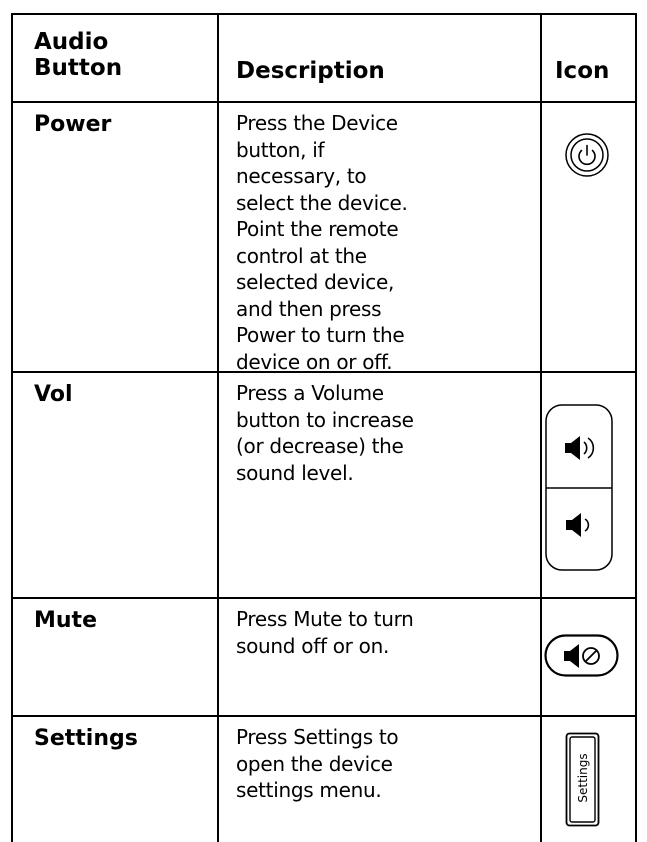  Describe the element at coordinates (636, 427) in the screenshot. I see `table-right-border` at that location.